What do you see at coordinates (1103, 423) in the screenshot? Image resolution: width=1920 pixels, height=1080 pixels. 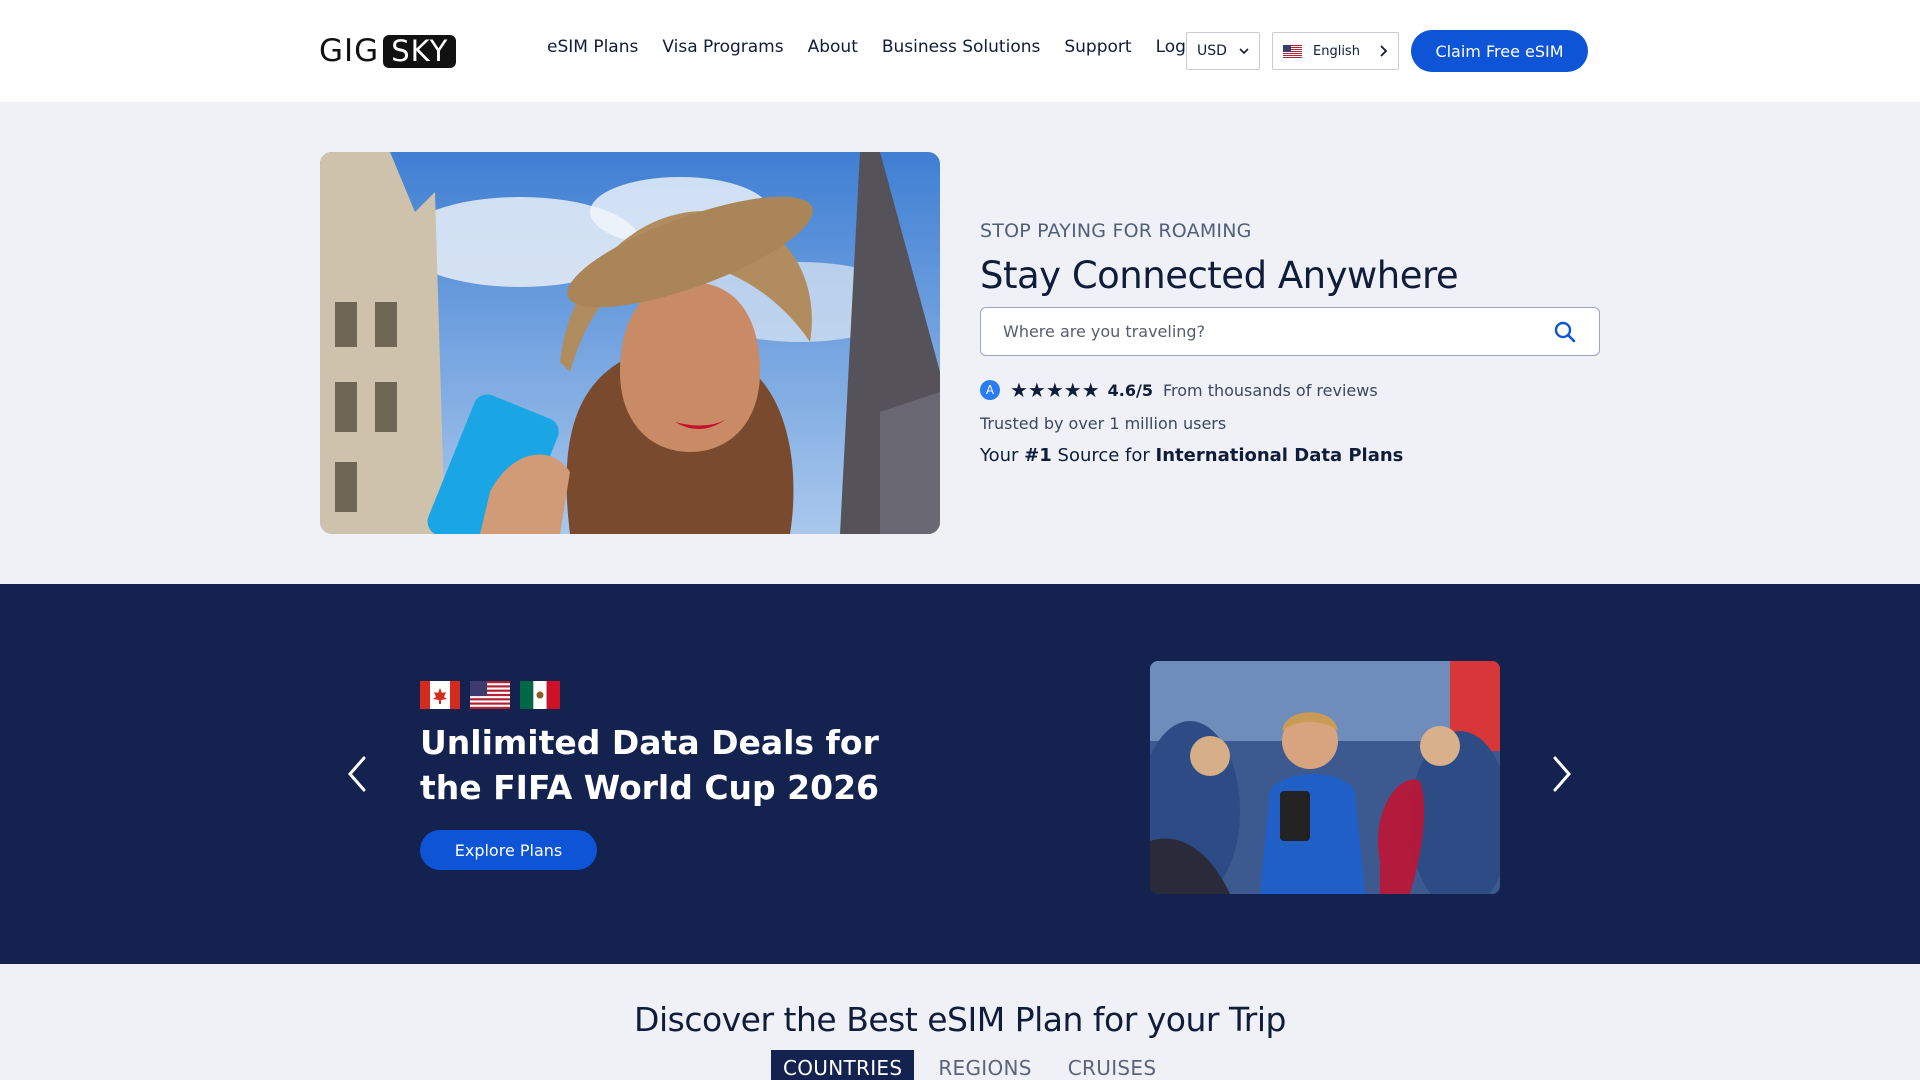 I see `trusted-text: Trusted by over 1 million users` at bounding box center [1103, 423].